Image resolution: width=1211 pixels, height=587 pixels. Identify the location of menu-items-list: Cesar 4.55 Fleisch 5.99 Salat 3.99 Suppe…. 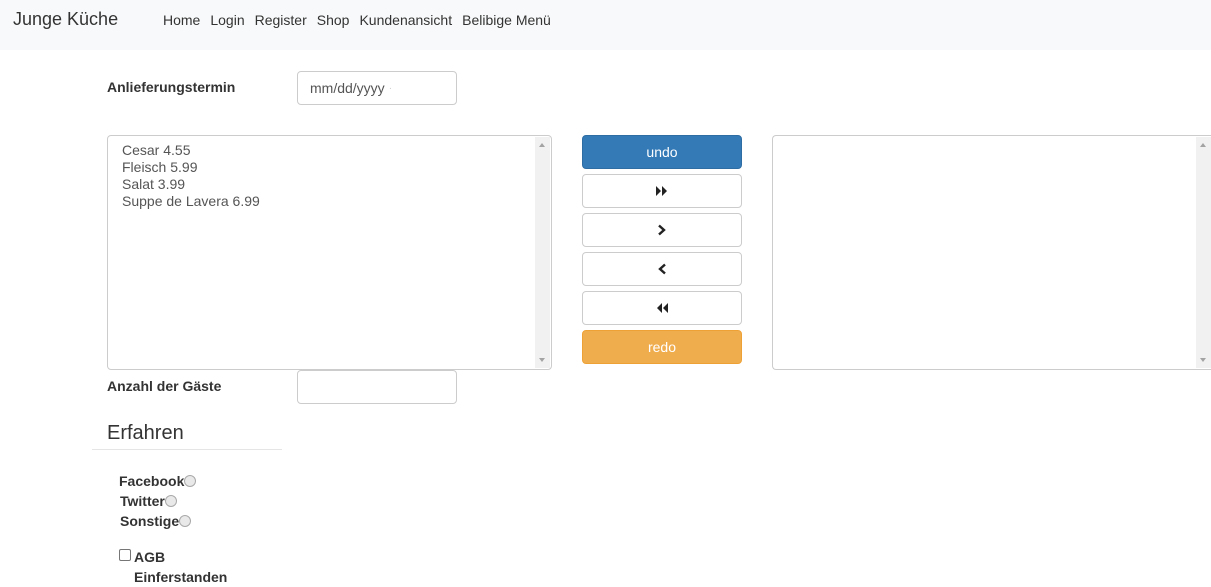
(329, 176).